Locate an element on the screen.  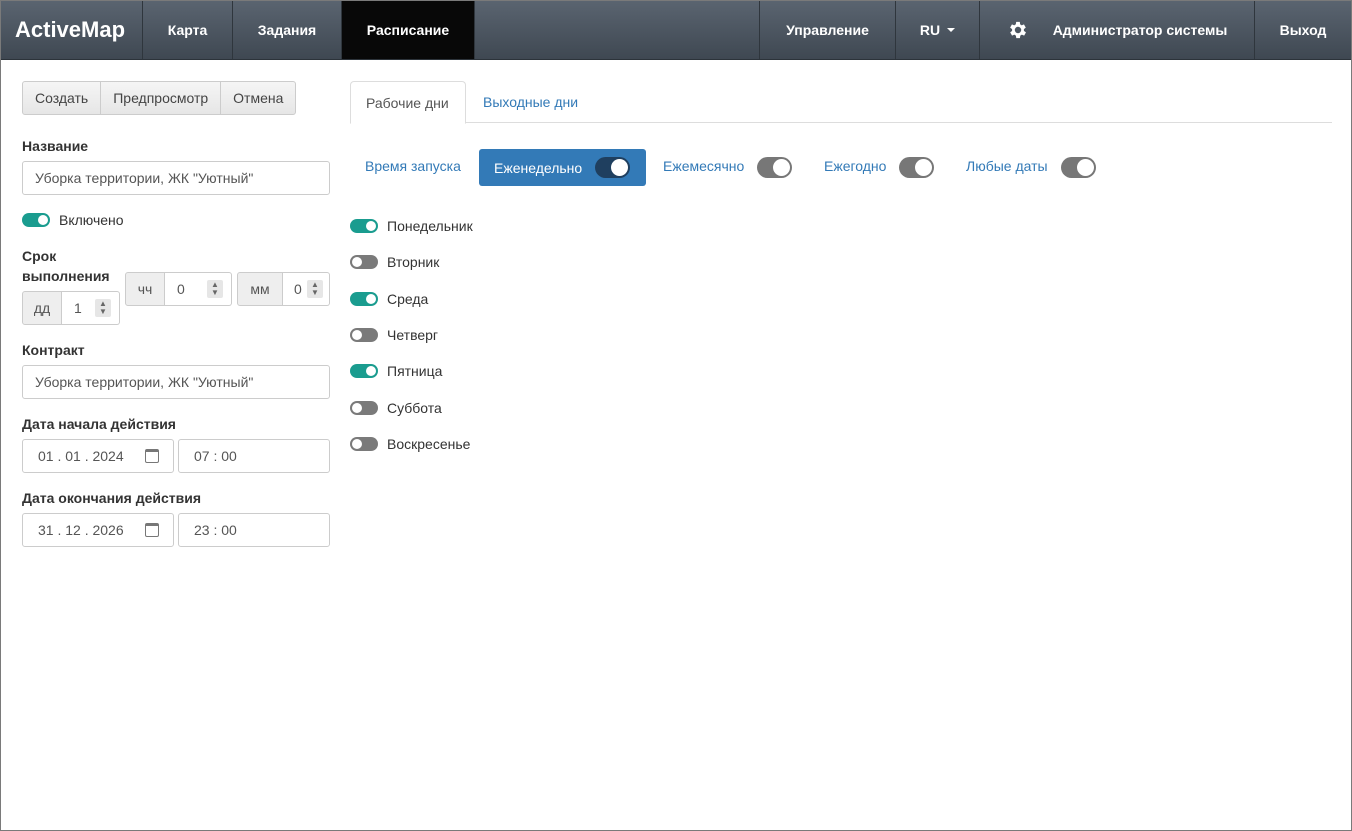
hours-stepper: чч 0 ▲ ▼ is located at coordinates (178, 289).